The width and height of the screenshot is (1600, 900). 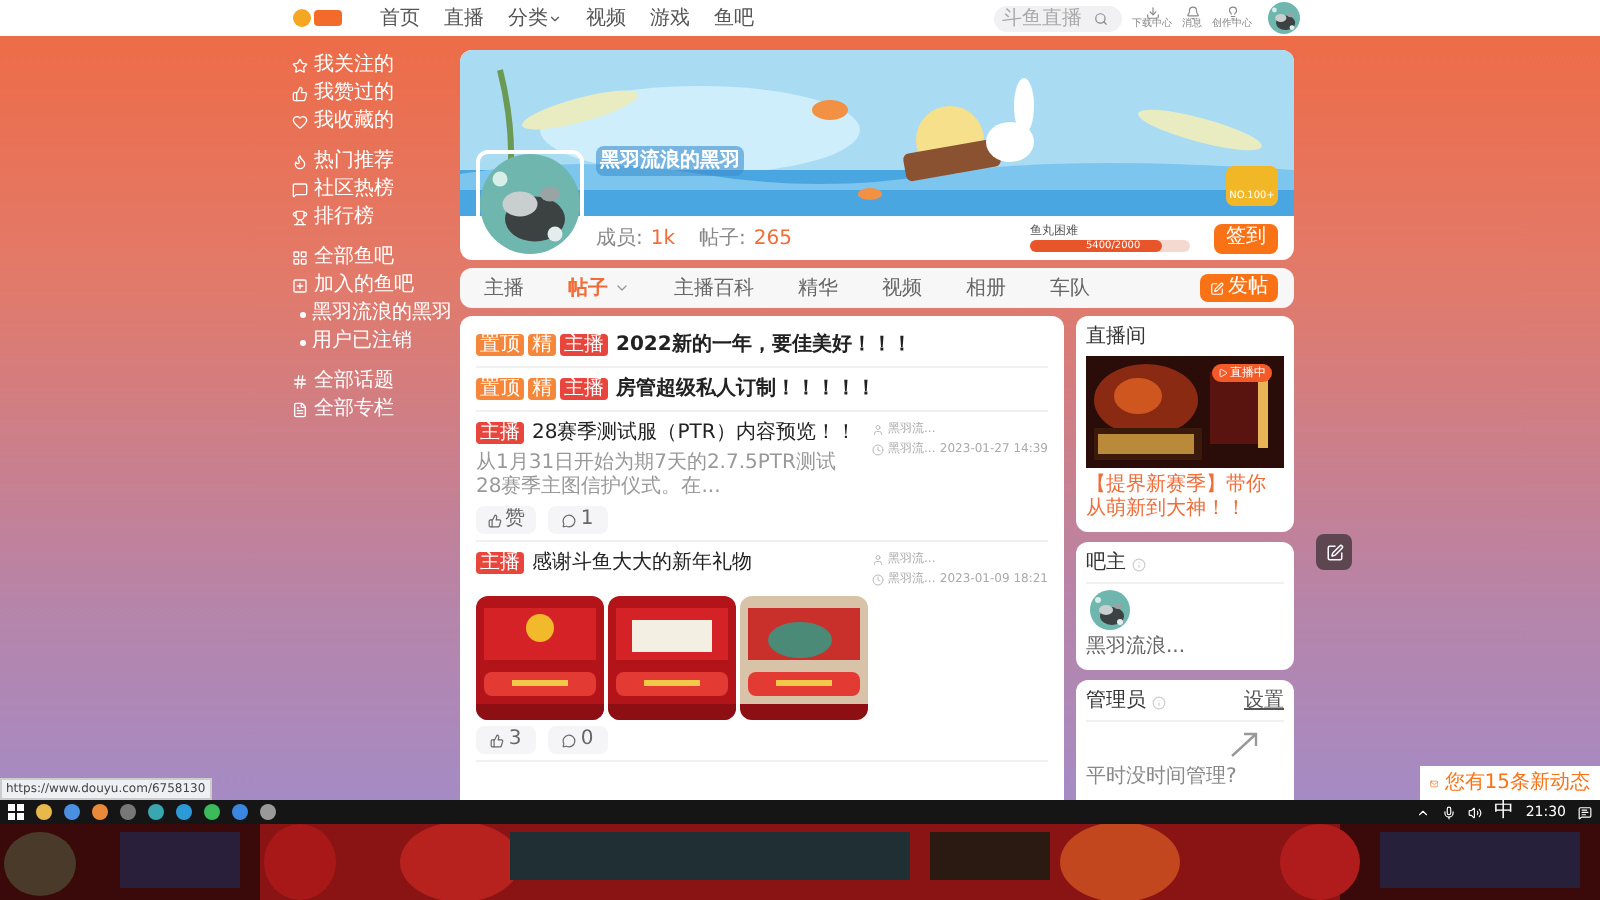 What do you see at coordinates (694, 433) in the screenshot?
I see `post-title: 28赛季测试服（PTR）内容预览！！` at bounding box center [694, 433].